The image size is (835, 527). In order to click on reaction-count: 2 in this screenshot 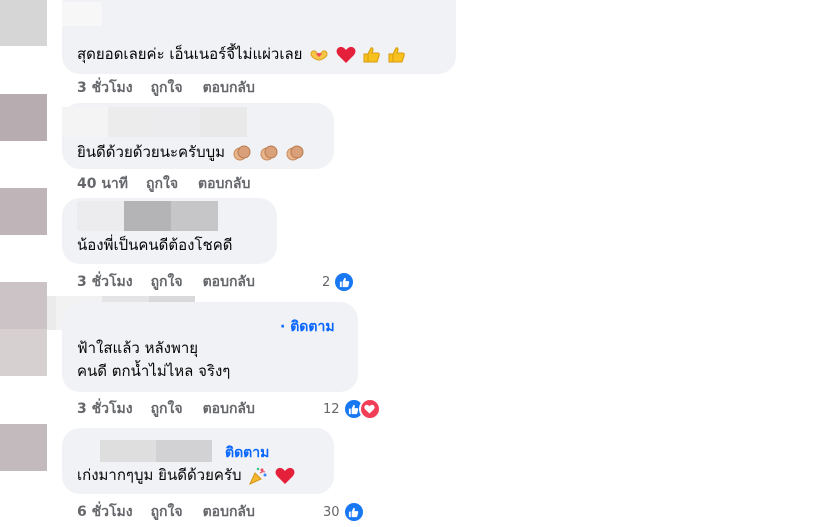, I will do `click(326, 282)`.